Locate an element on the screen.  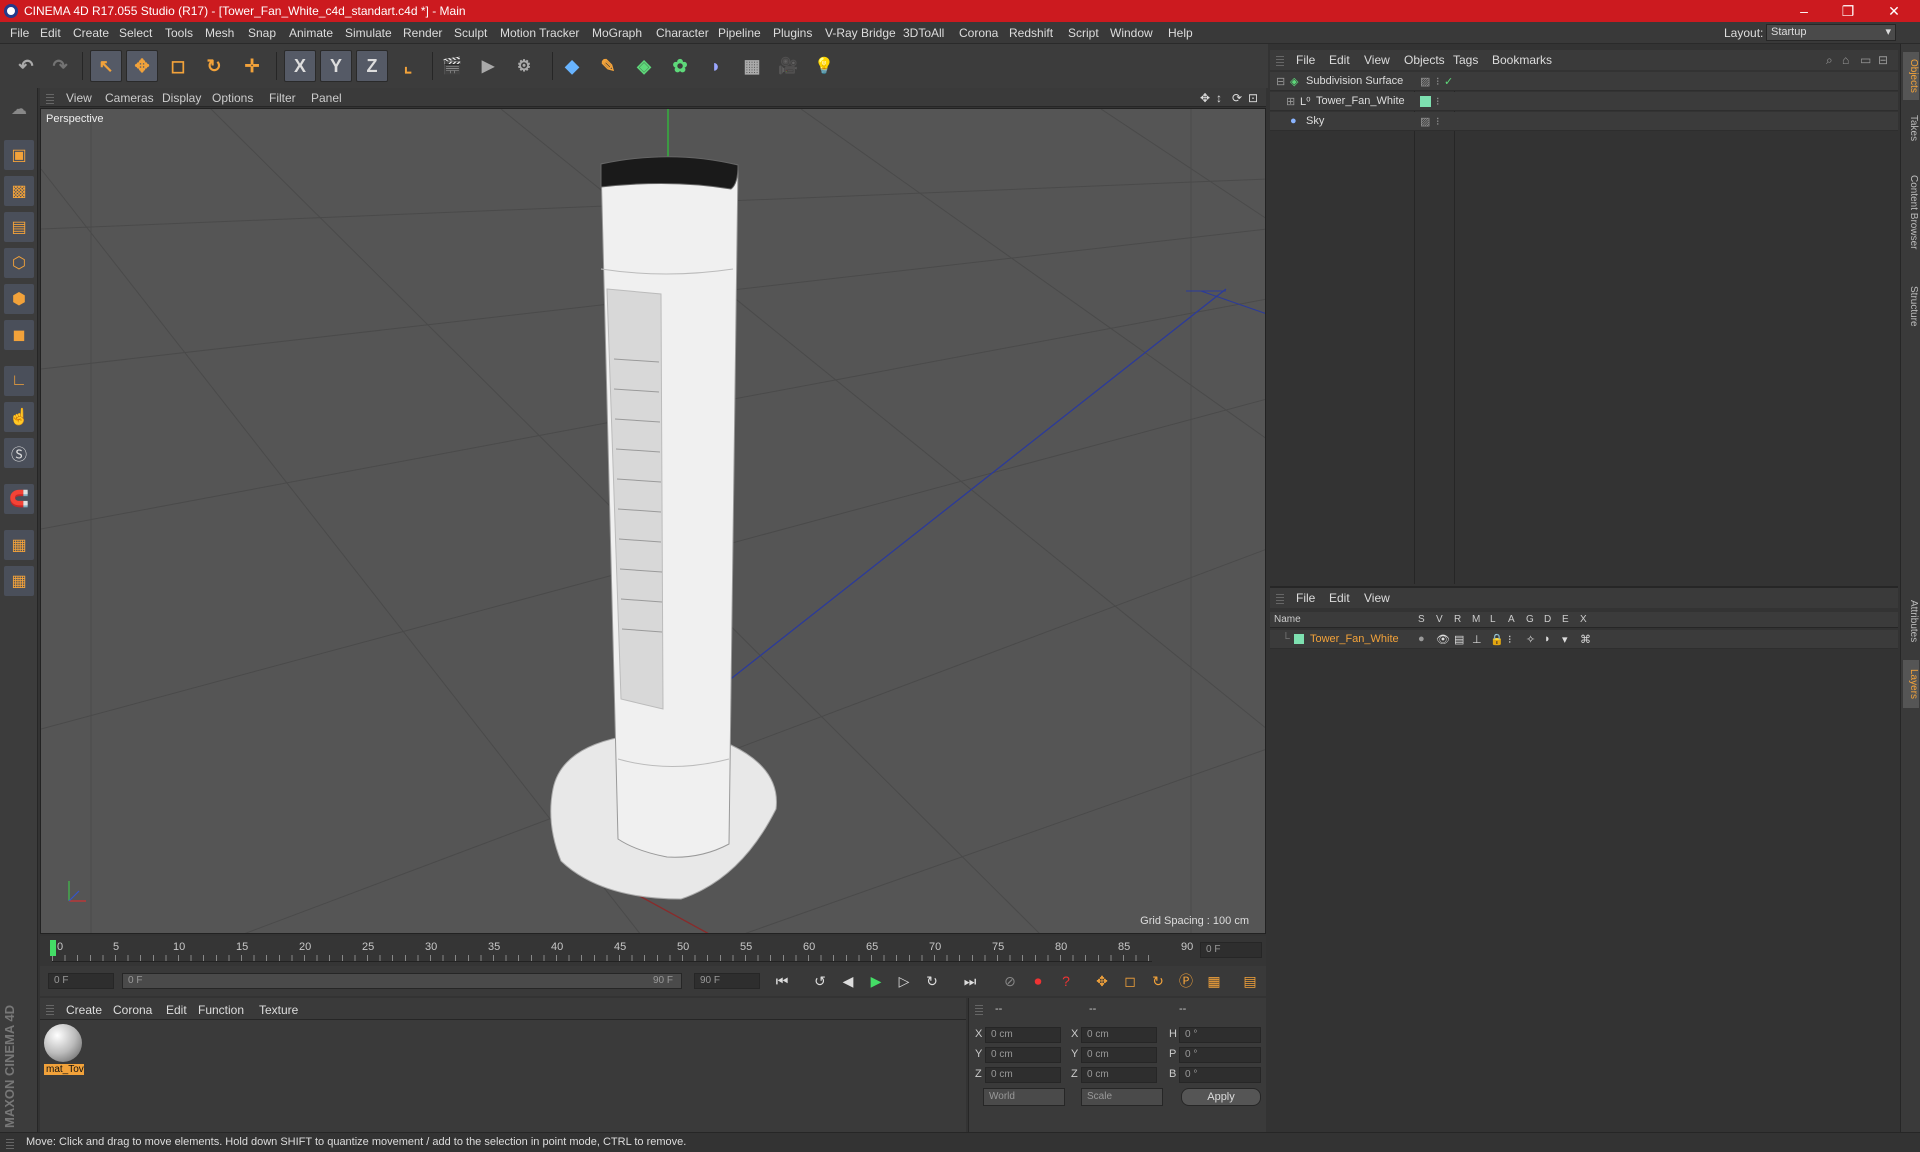
key-pla-icon: ▦ is located at coordinates (1214, 981).